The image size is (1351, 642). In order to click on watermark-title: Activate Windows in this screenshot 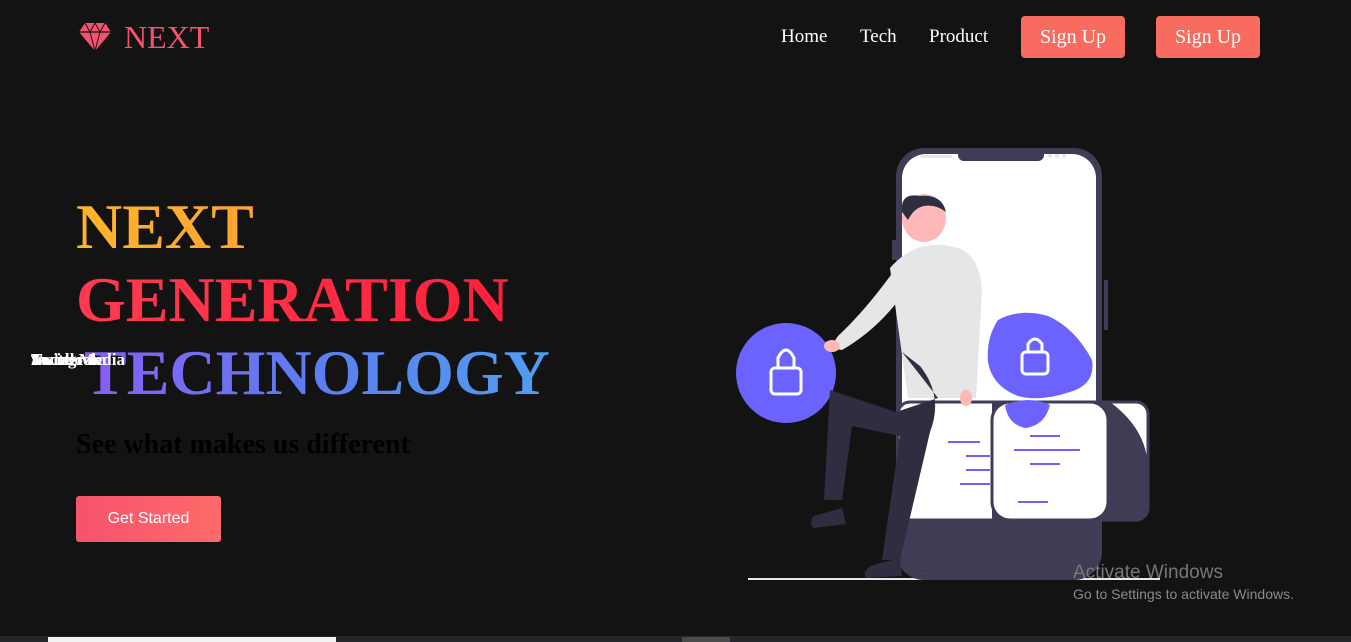, I will do `click(1148, 572)`.